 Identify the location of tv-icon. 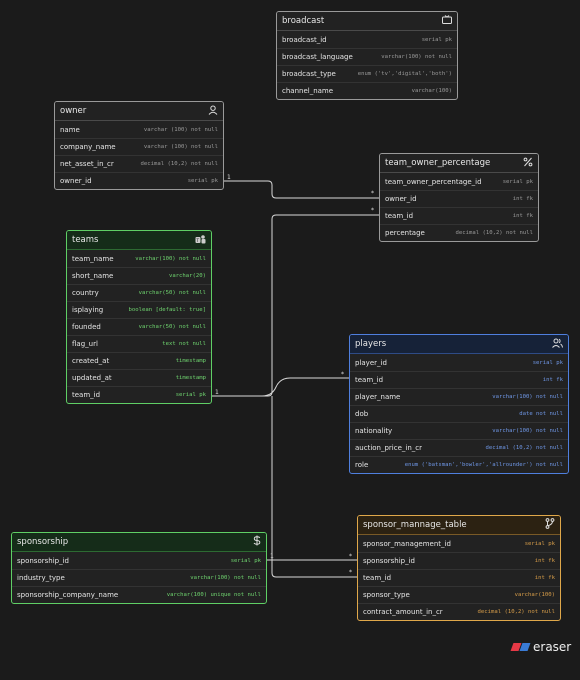
(447, 21).